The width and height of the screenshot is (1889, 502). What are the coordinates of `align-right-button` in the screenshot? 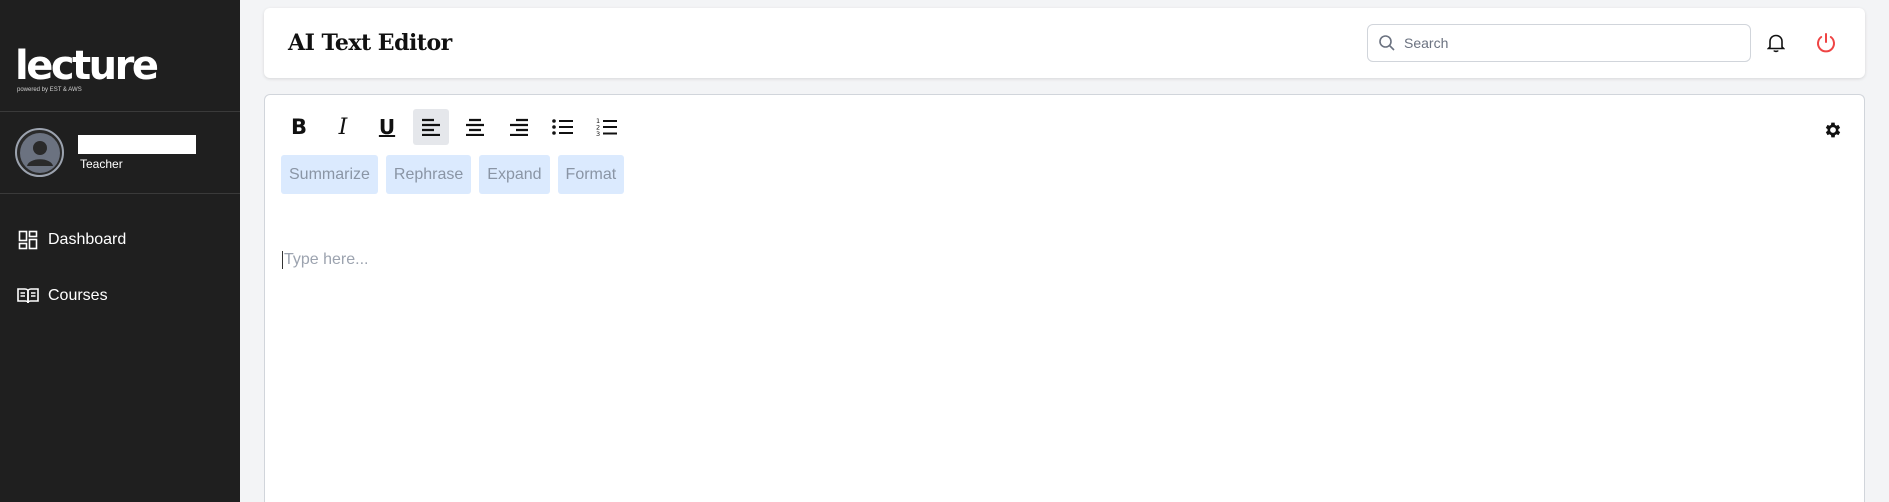 It's located at (519, 127).